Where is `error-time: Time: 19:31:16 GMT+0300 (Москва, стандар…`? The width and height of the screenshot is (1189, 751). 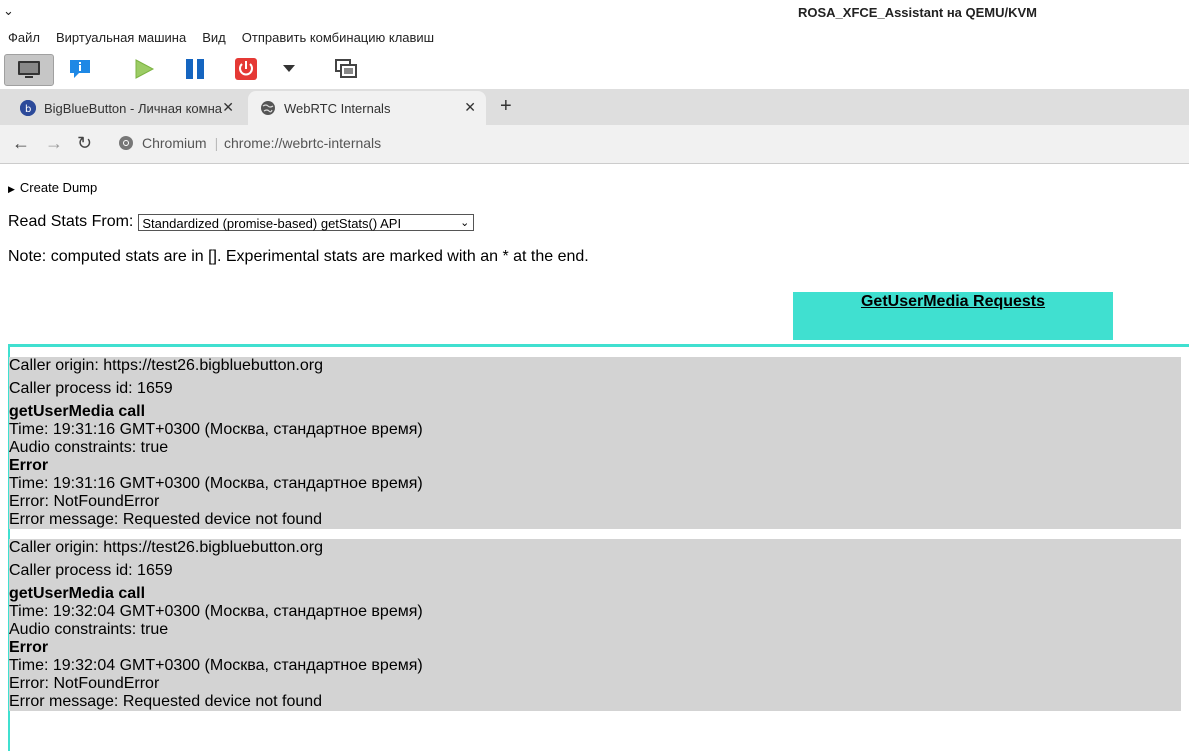 error-time: Time: 19:31:16 GMT+0300 (Москва, стандар… is located at coordinates (216, 483).